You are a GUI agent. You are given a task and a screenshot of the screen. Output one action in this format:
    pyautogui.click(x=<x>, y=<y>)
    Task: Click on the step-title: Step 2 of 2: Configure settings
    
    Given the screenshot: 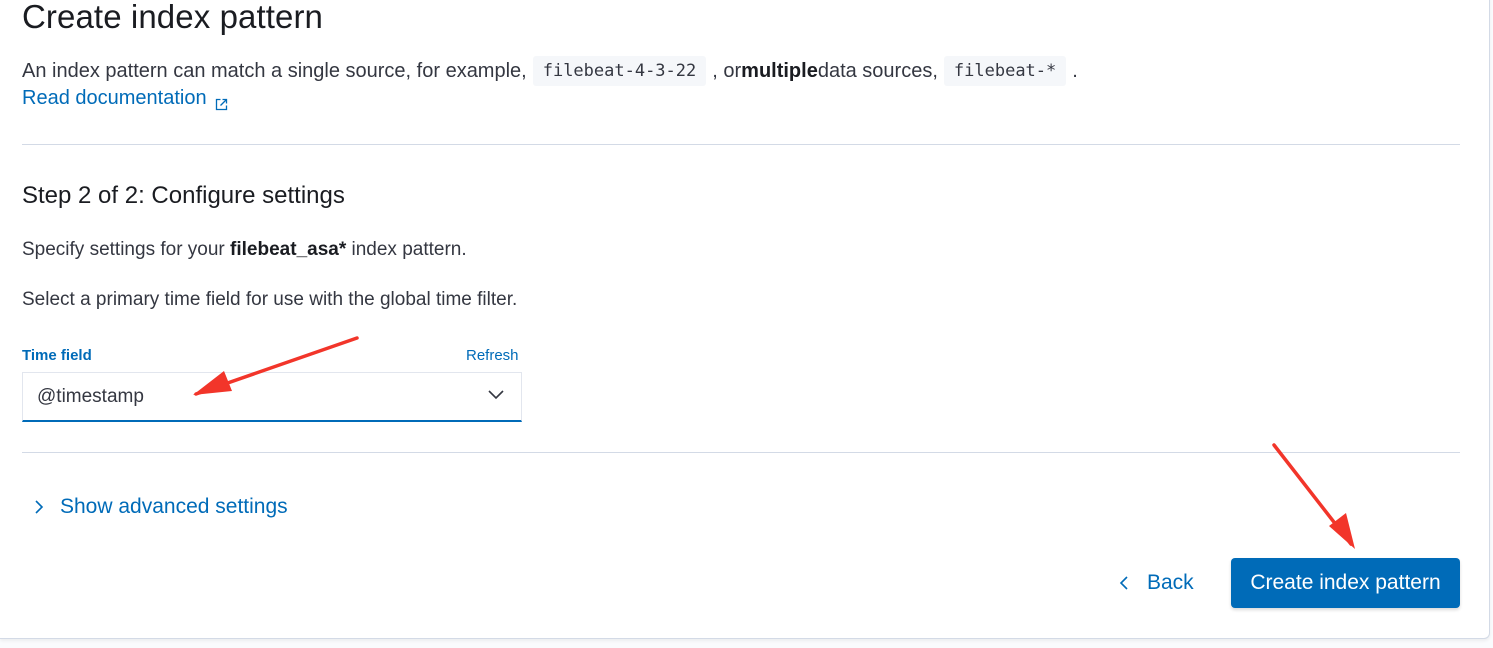 What is the action you would take?
    pyautogui.click(x=183, y=195)
    